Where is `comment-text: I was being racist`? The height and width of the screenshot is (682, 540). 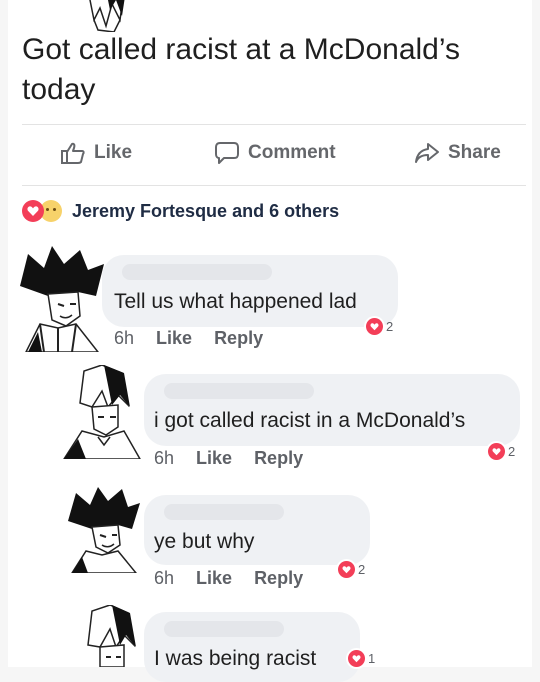 comment-text: I was being racist is located at coordinates (235, 658).